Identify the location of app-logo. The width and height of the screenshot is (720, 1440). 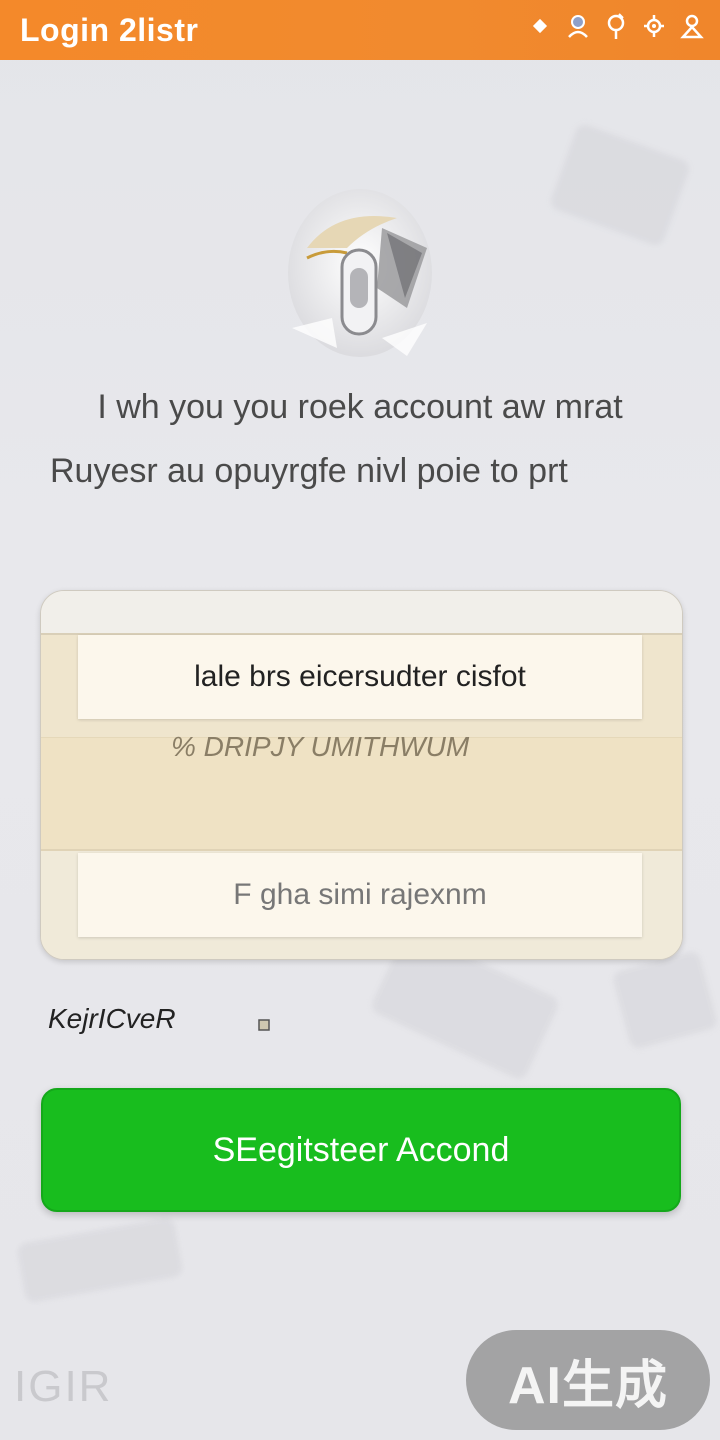
(360, 273).